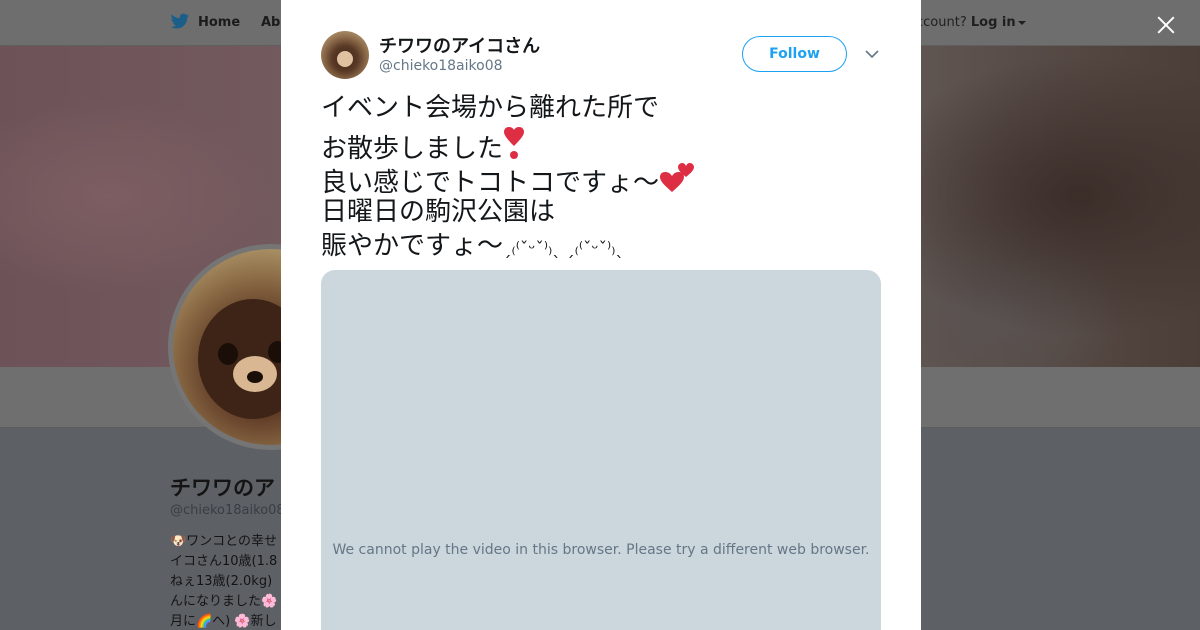 This screenshot has width=1200, height=630. I want to click on bio-line: んになりました🌸, so click(224, 601).